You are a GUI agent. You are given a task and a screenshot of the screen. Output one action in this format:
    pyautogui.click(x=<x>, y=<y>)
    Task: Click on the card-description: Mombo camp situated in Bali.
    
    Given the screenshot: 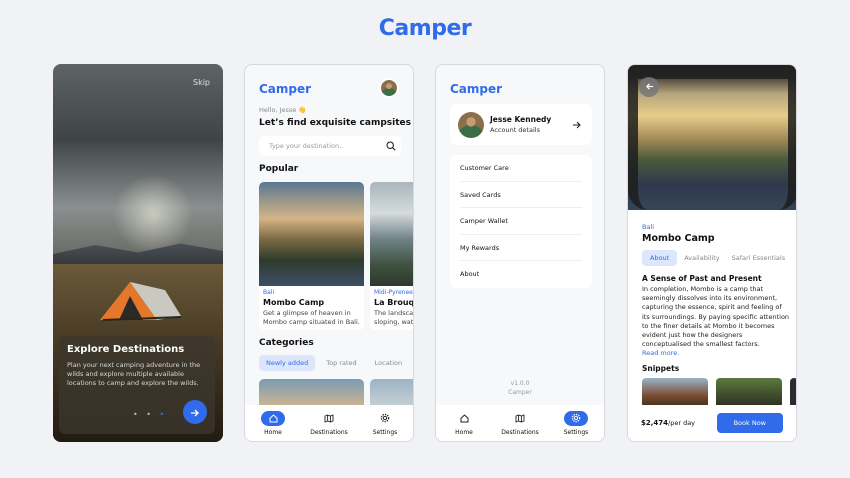 What is the action you would take?
    pyautogui.click(x=311, y=322)
    